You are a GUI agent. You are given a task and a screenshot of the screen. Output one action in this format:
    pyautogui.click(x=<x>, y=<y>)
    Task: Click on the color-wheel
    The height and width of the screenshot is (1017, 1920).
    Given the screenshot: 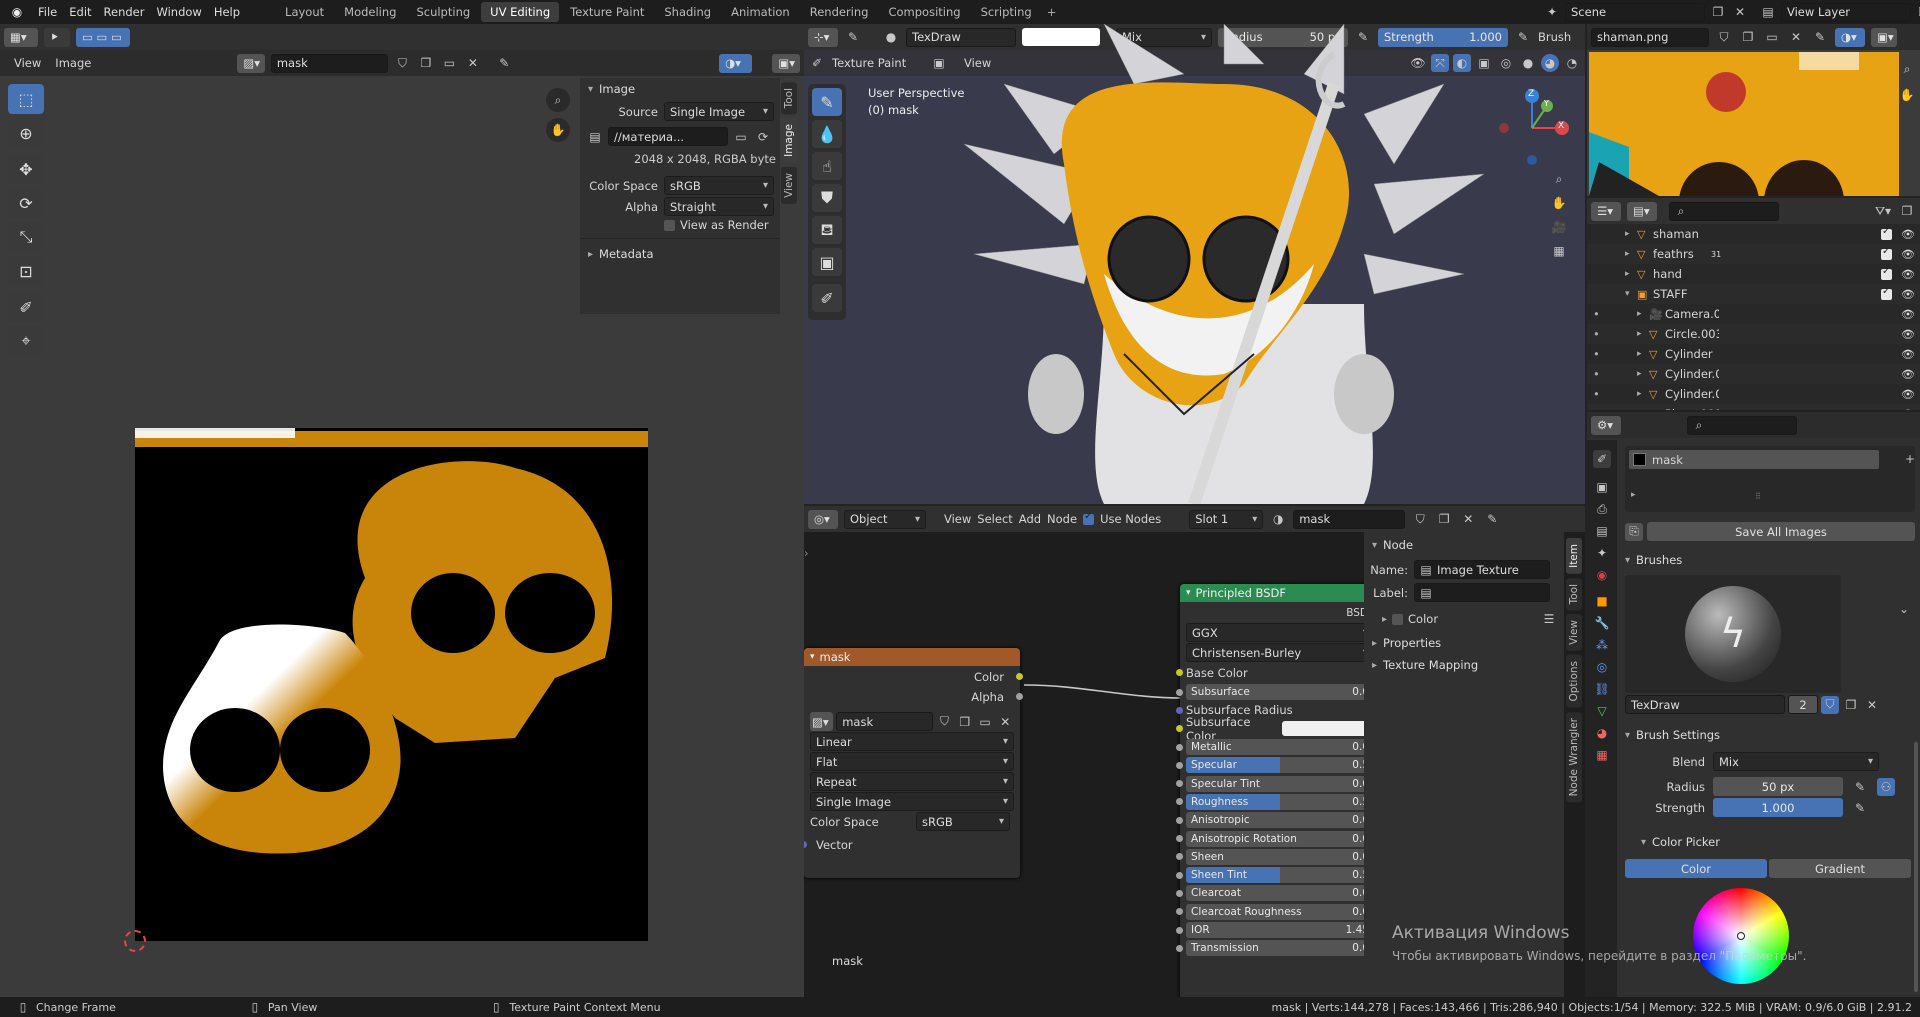 What is the action you would take?
    pyautogui.click(x=1741, y=936)
    